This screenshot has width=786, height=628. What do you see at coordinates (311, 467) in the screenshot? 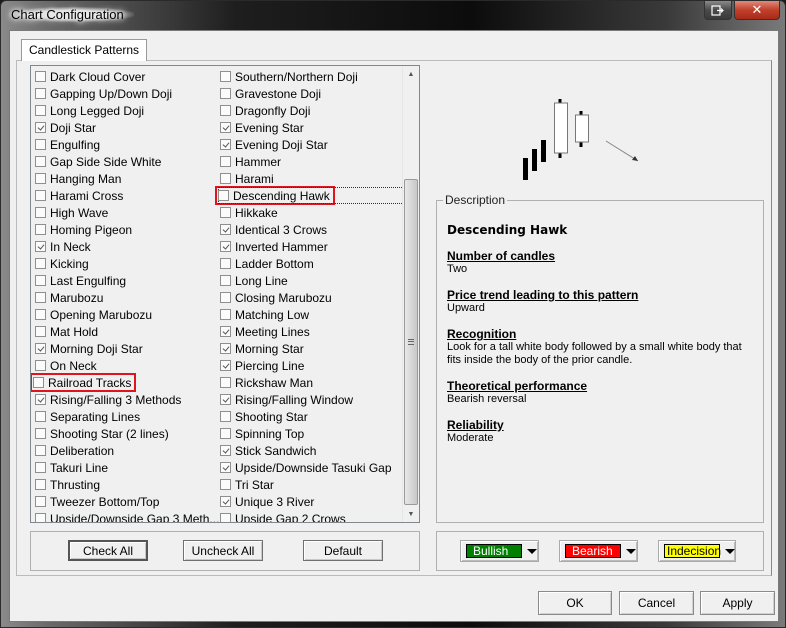
I see `pattern-item: Upside/Downside Tasuki Gap` at bounding box center [311, 467].